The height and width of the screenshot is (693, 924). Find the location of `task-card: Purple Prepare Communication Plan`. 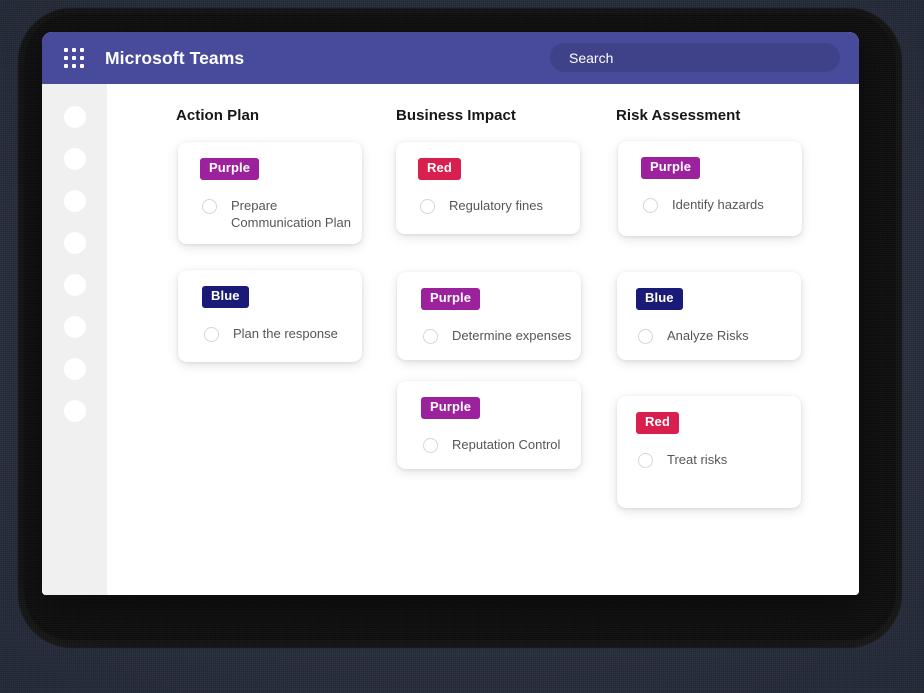

task-card: Purple Prepare Communication Plan is located at coordinates (270, 193).